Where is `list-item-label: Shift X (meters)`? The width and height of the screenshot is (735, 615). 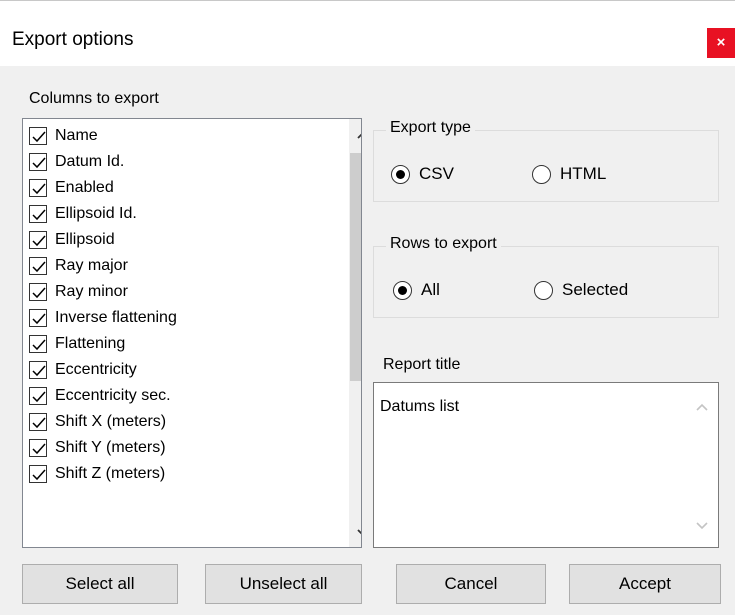
list-item-label: Shift X (meters) is located at coordinates (111, 421).